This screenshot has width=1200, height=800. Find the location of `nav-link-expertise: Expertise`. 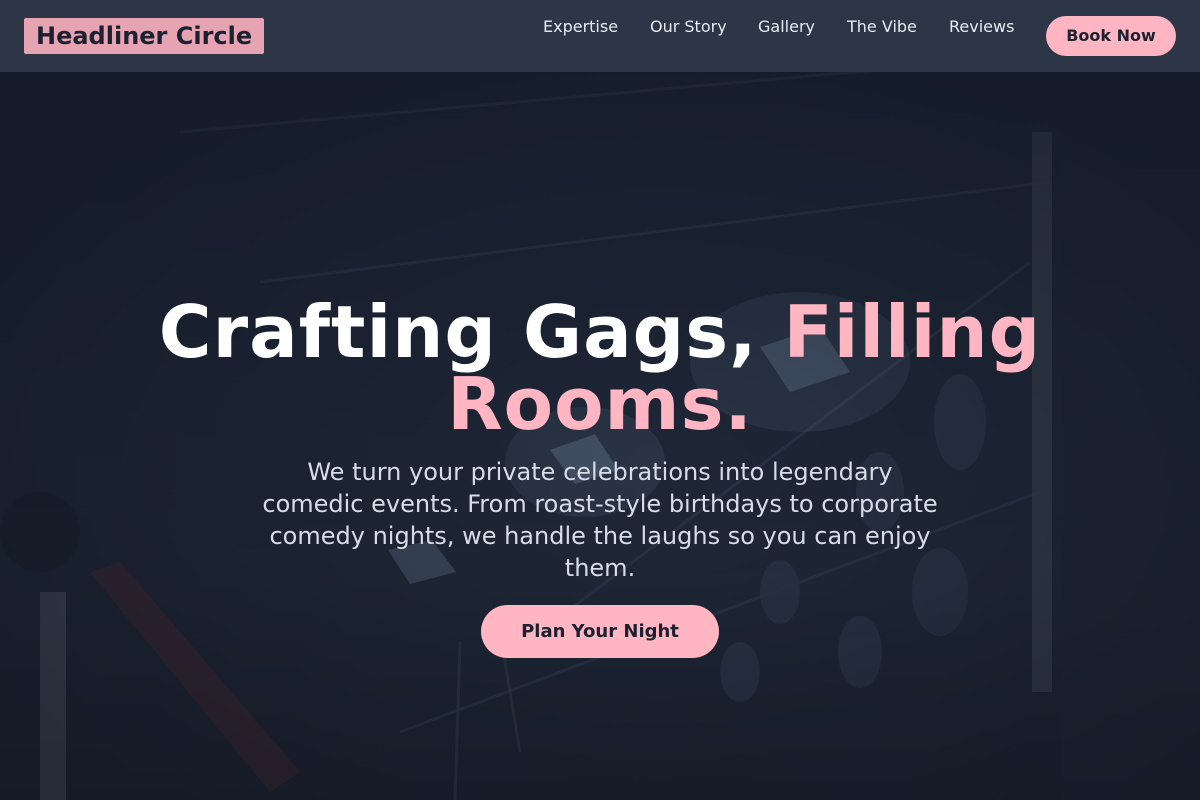

nav-link-expertise: Expertise is located at coordinates (580, 27).